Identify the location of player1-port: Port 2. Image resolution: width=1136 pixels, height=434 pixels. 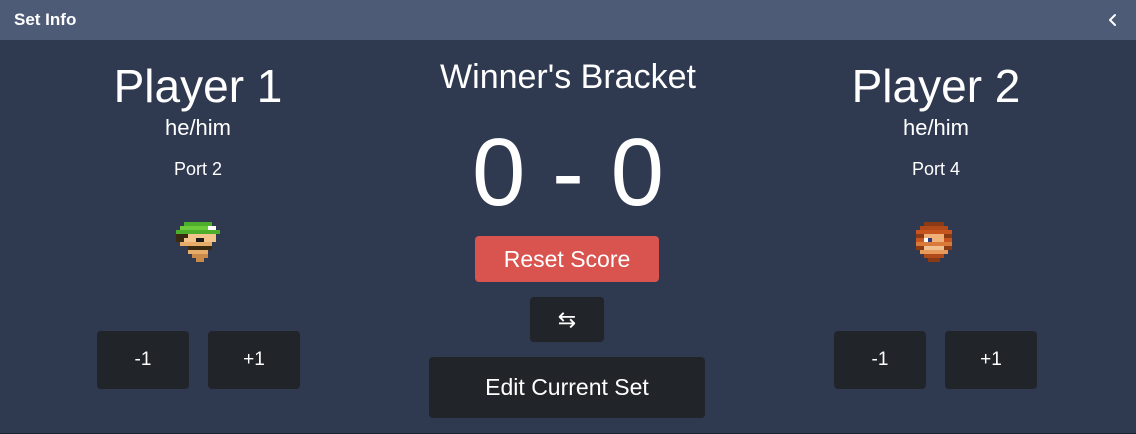
(198, 169).